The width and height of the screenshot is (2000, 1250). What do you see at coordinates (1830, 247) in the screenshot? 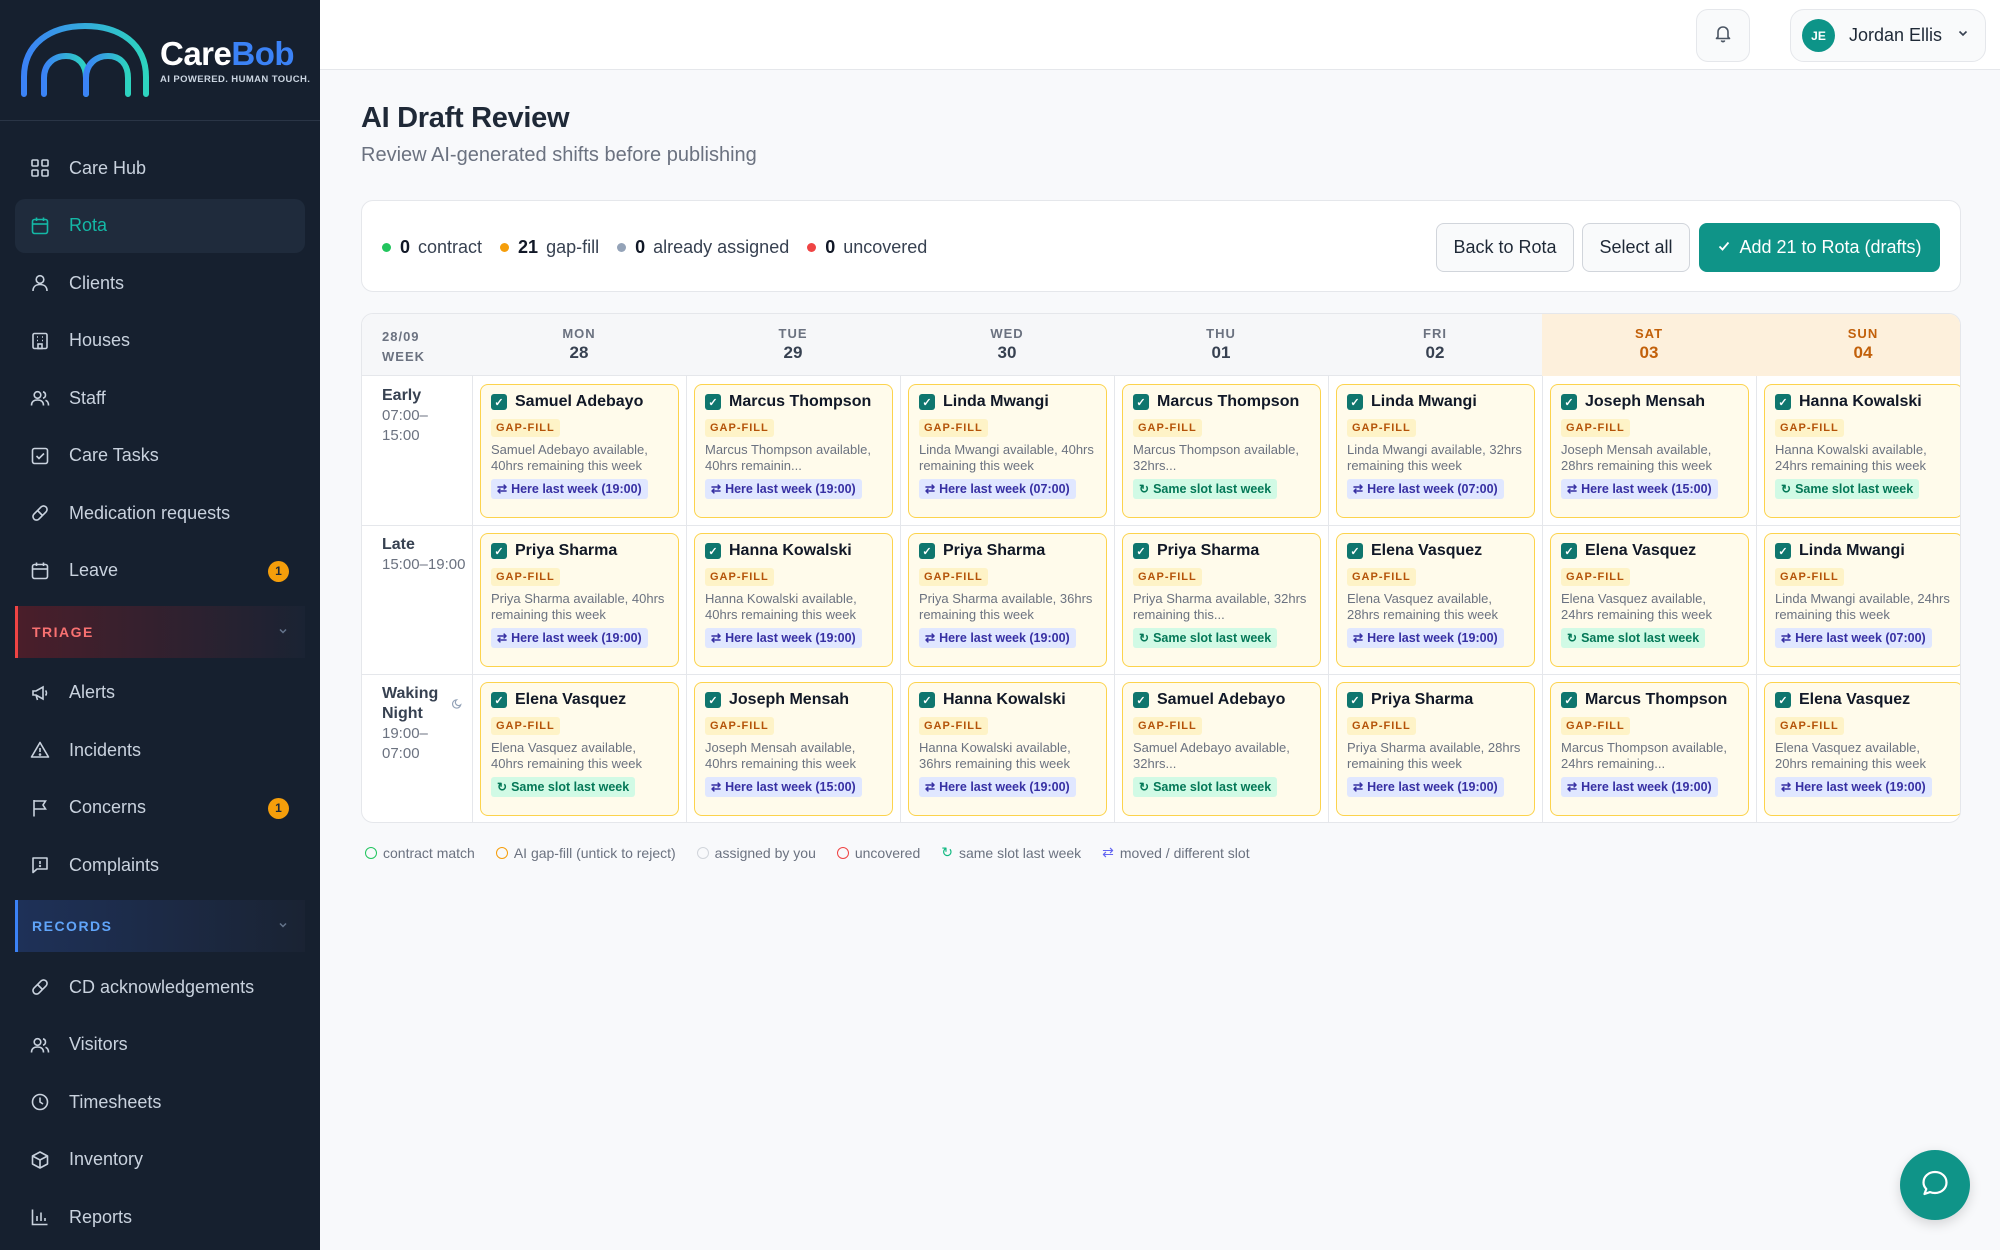
I see `add-to-rota-label: Add 21 to Rota (drafts)` at bounding box center [1830, 247].